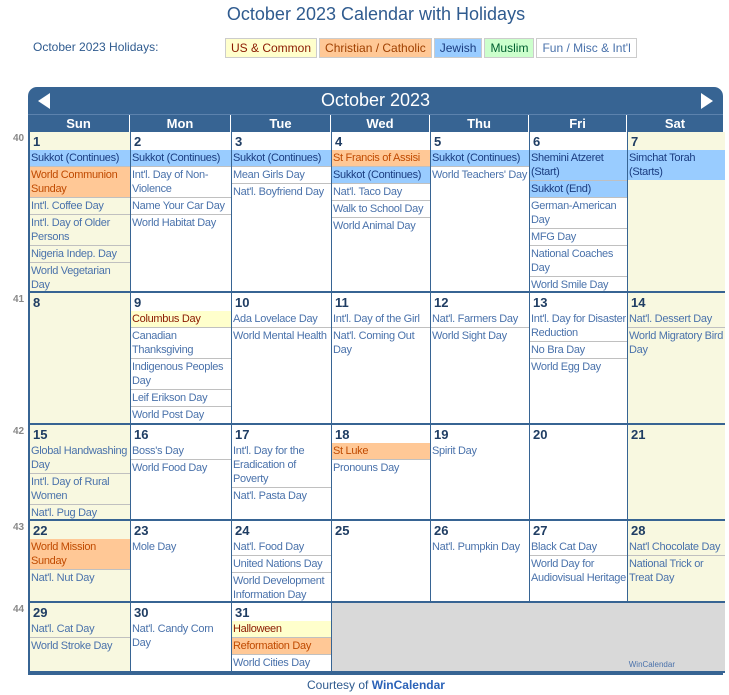 This screenshot has width=729, height=695. I want to click on holiday-event: Nat'l. Farmers Day, so click(480, 319).